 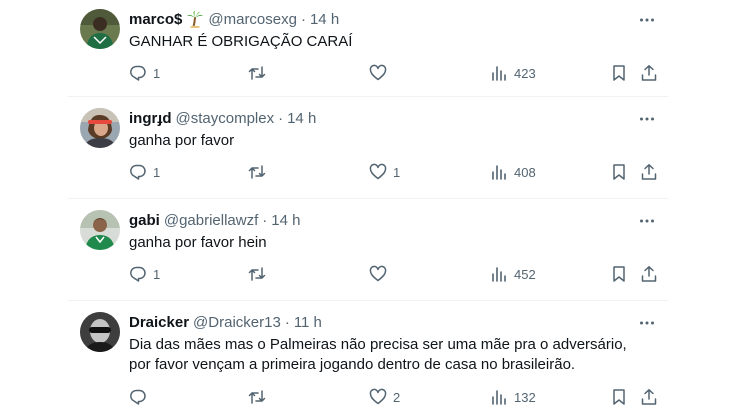 What do you see at coordinates (525, 172) in the screenshot?
I see `views-count: 408` at bounding box center [525, 172].